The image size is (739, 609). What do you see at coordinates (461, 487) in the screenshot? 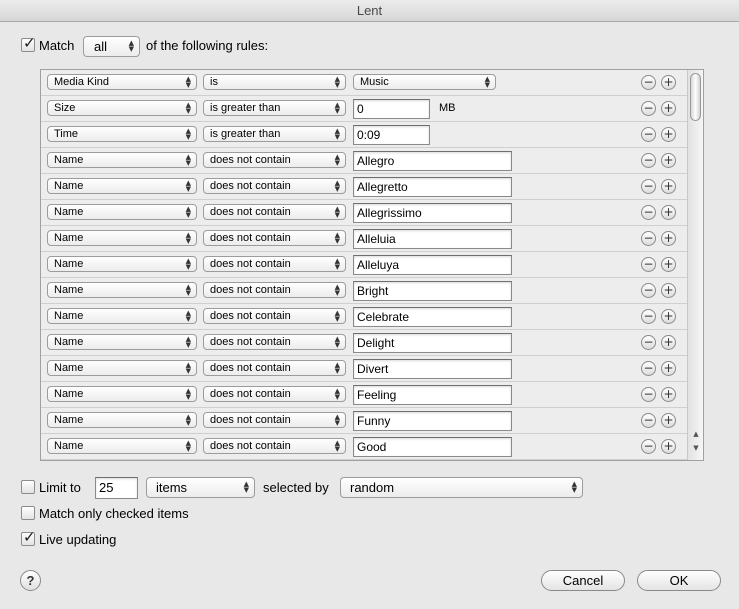
I see `selected-by-popup: random ▲ ▼` at bounding box center [461, 487].